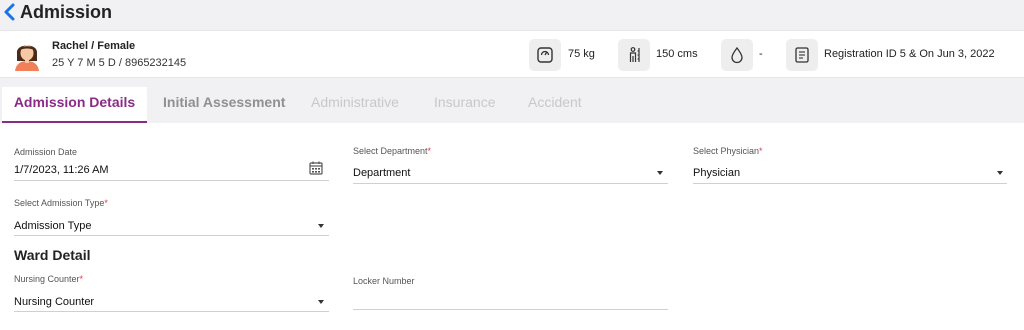 This screenshot has width=1024, height=330. I want to click on admission-type-underline, so click(171, 235).